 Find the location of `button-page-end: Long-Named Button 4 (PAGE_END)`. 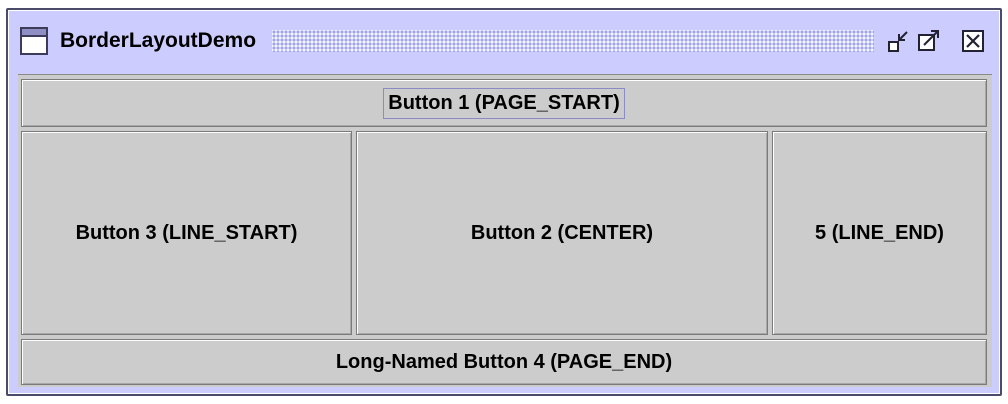

button-page-end: Long-Named Button 4 (PAGE_END) is located at coordinates (504, 362).